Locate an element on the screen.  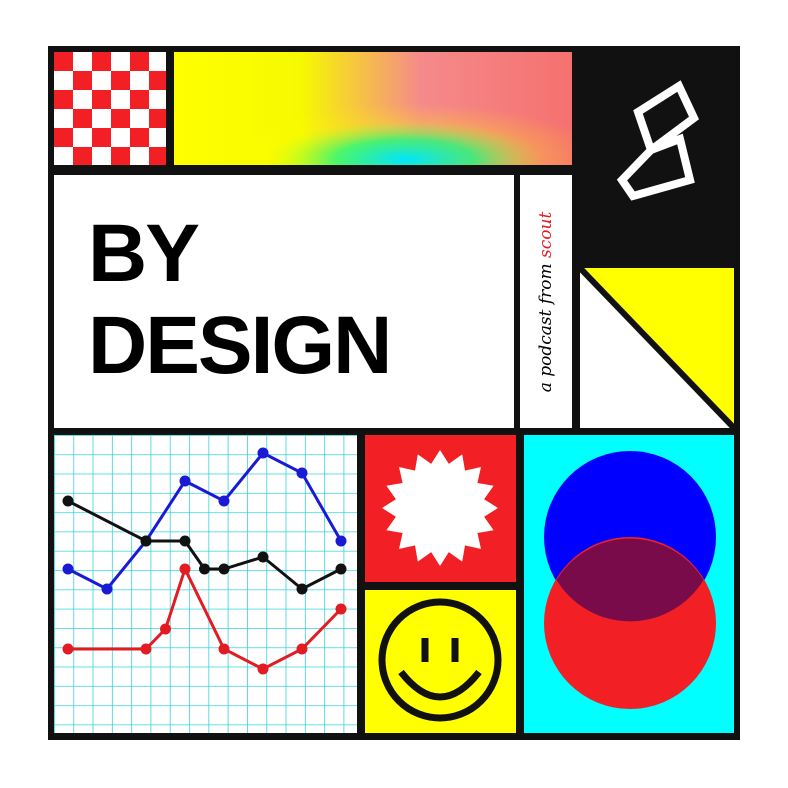
checkerboard-pattern is located at coordinates (110, 108).